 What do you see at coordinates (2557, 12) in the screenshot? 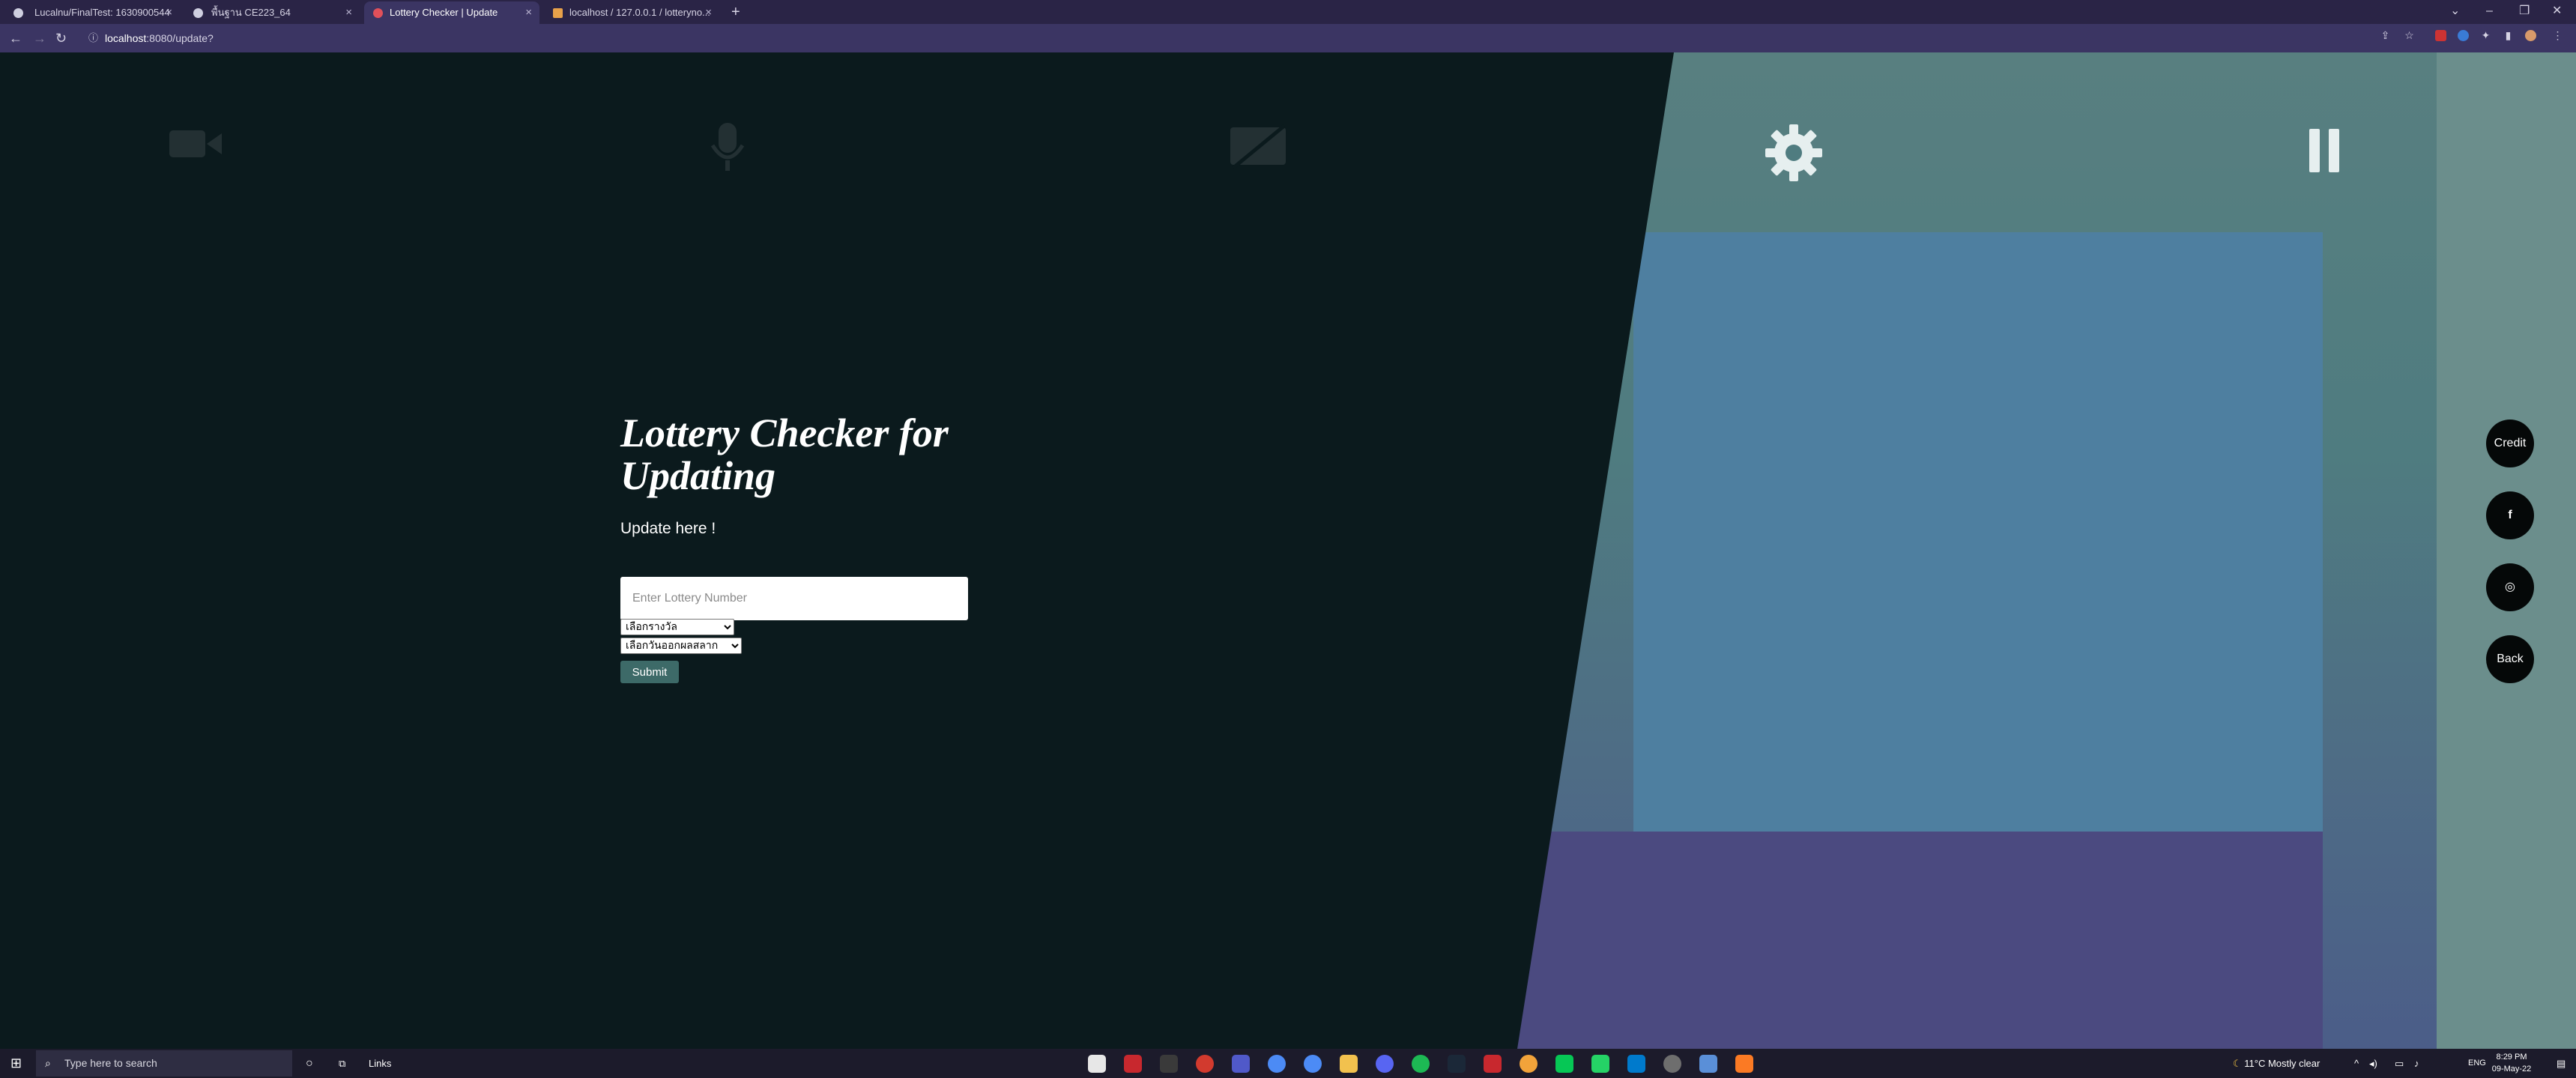
I see `close-window-button: ✕` at bounding box center [2557, 12].